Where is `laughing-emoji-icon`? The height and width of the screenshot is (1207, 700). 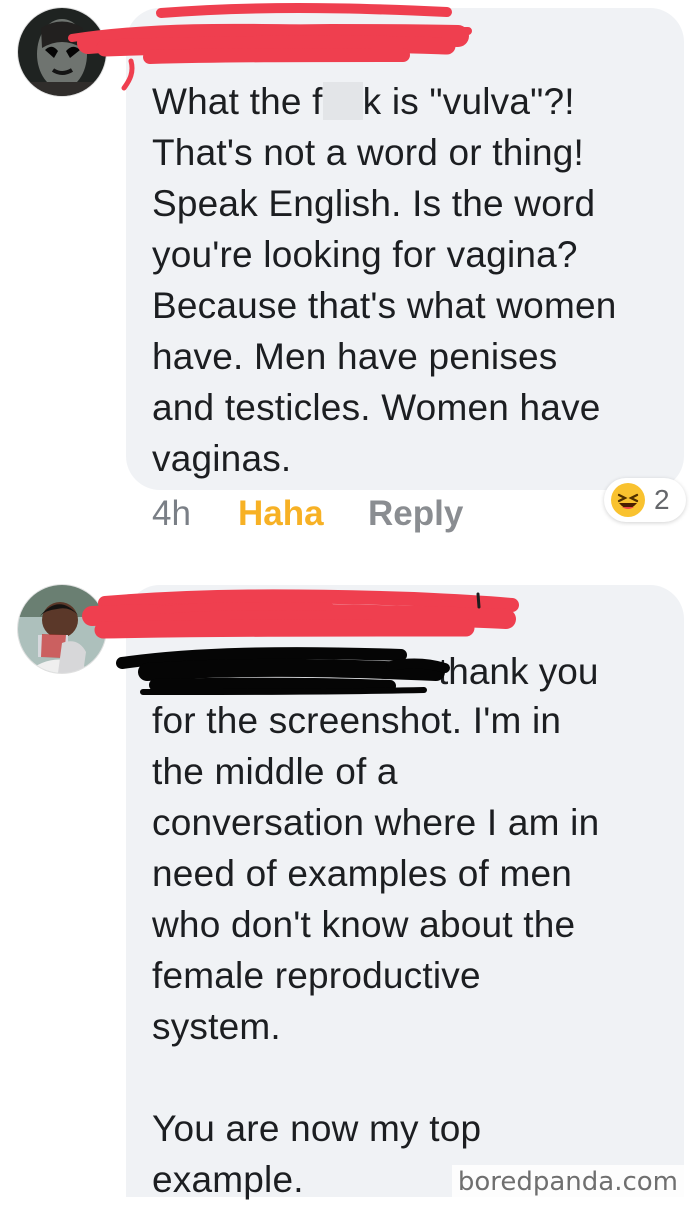
laughing-emoji-icon is located at coordinates (628, 500).